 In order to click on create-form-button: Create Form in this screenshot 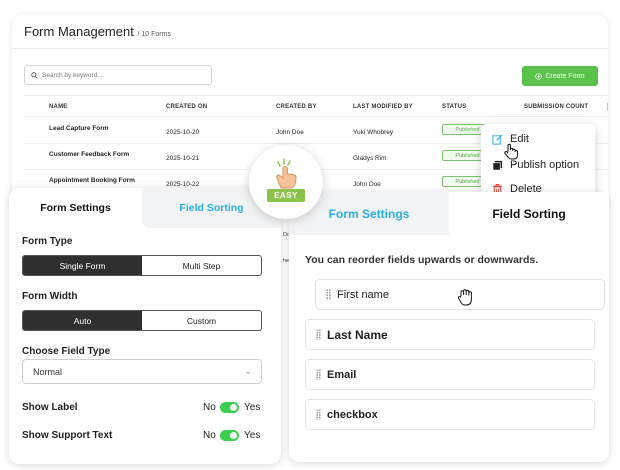, I will do `click(560, 76)`.